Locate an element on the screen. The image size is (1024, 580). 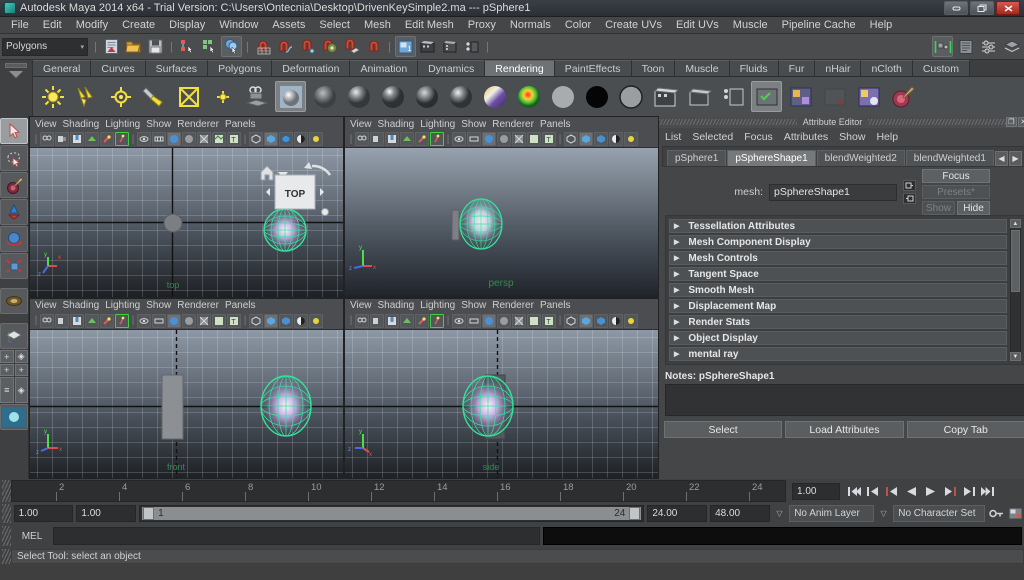
render-view-icon is located at coordinates (290, 96).